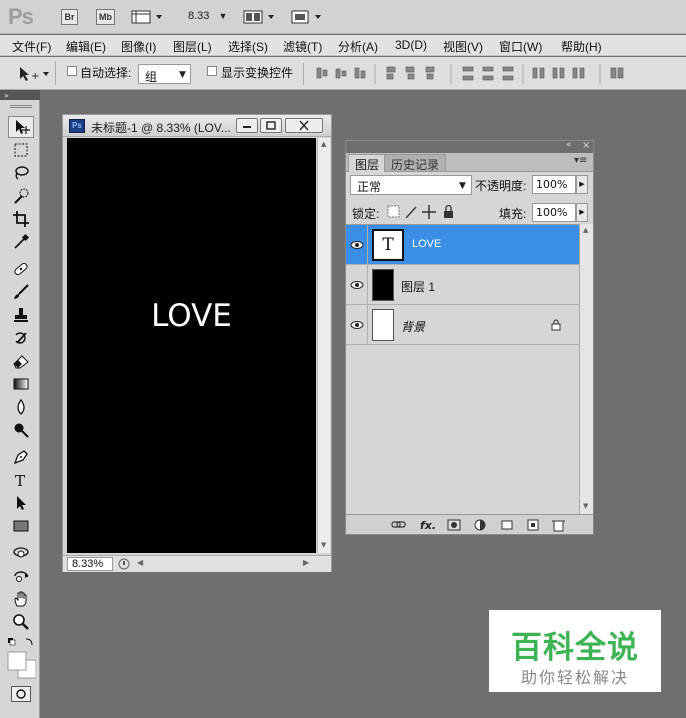 This screenshot has width=686, height=718. I want to click on history-brush-tool-button, so click(21, 338).